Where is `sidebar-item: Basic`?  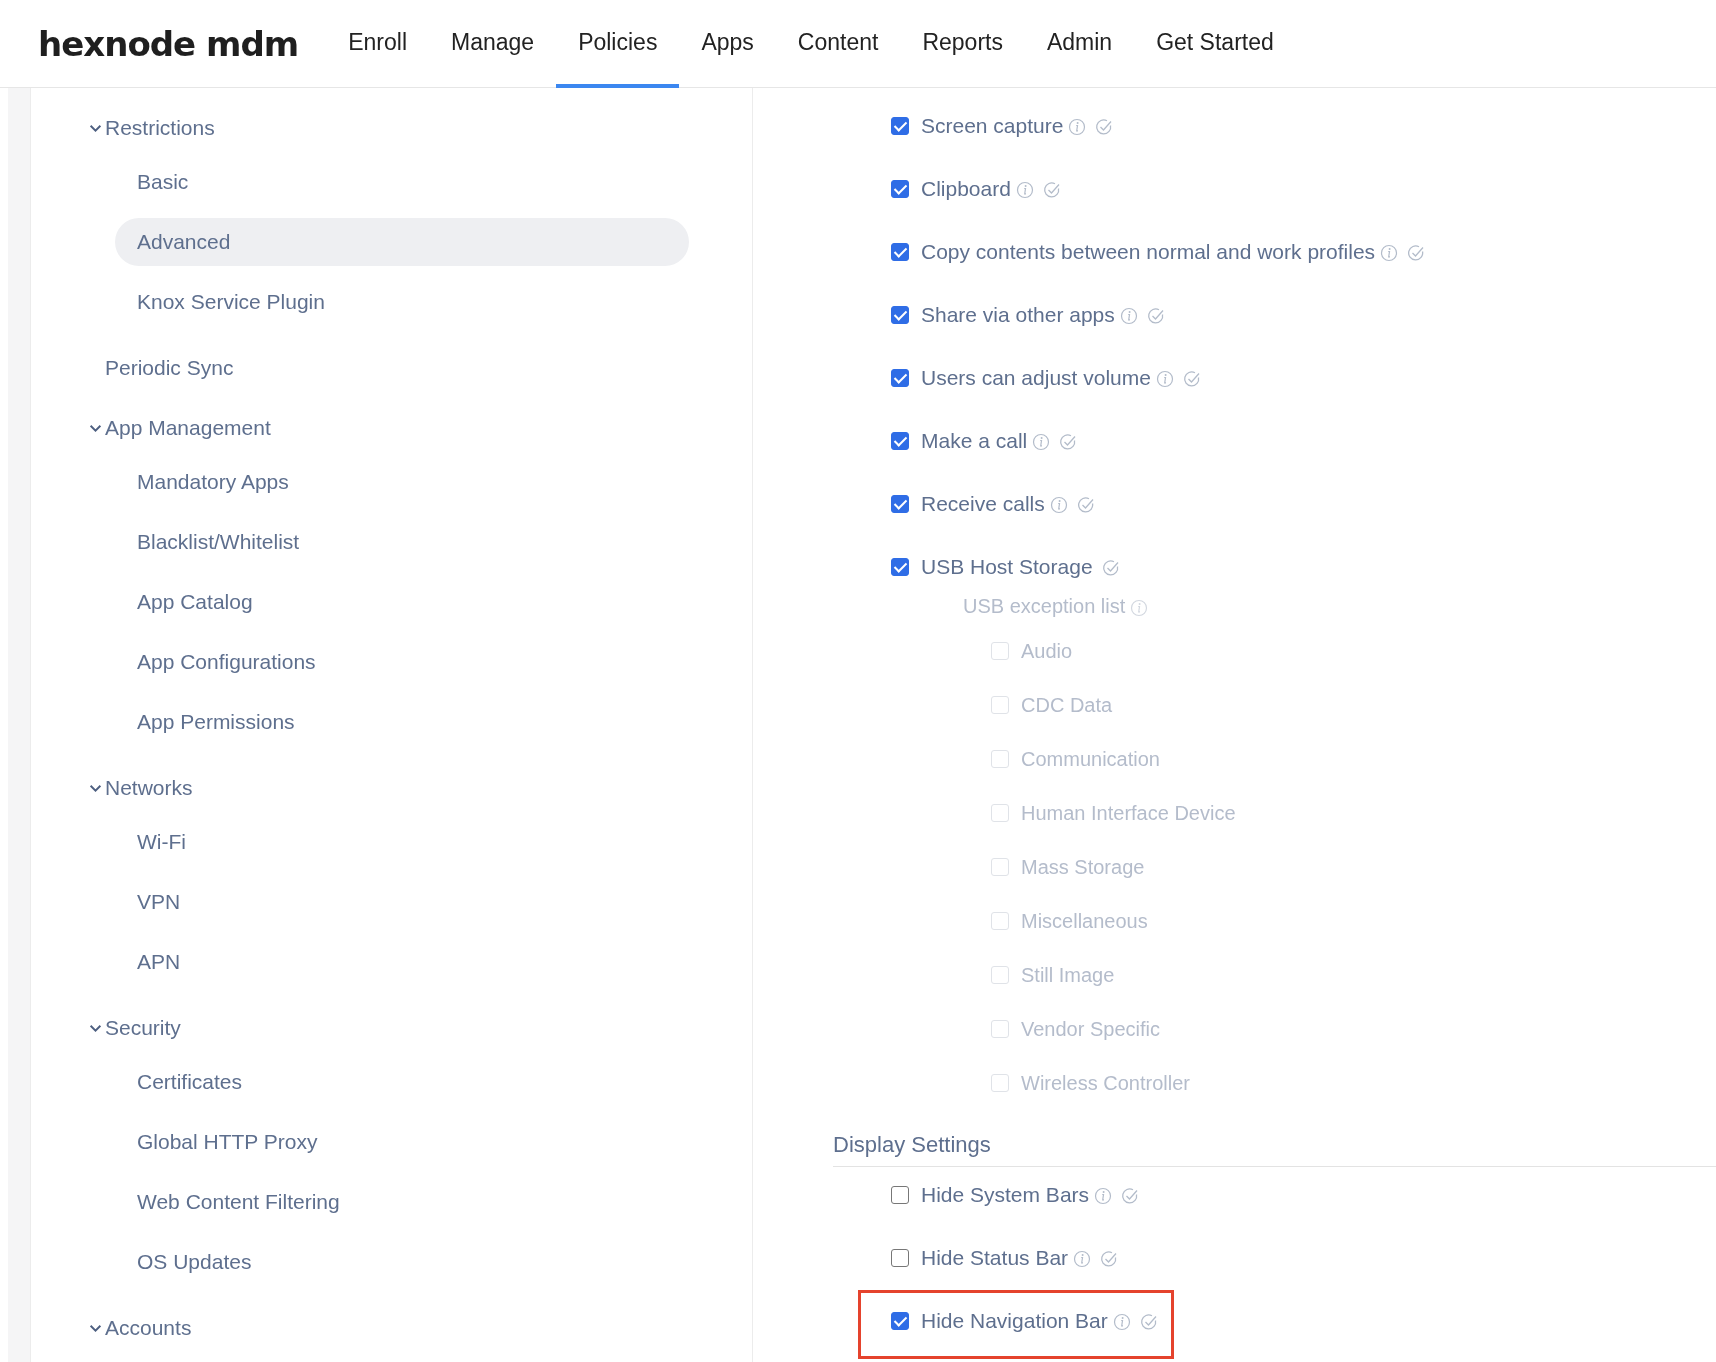 sidebar-item: Basic is located at coordinates (402, 182).